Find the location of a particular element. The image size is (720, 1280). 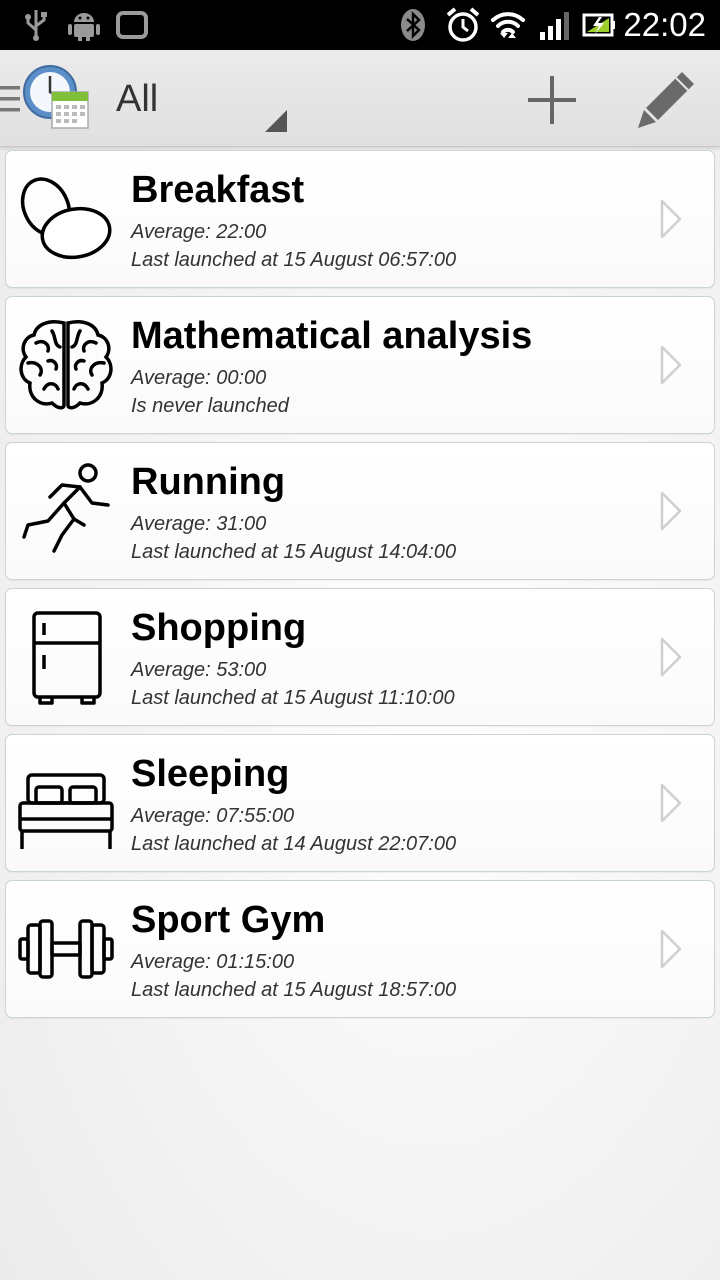

usb-icon is located at coordinates (36, 25).